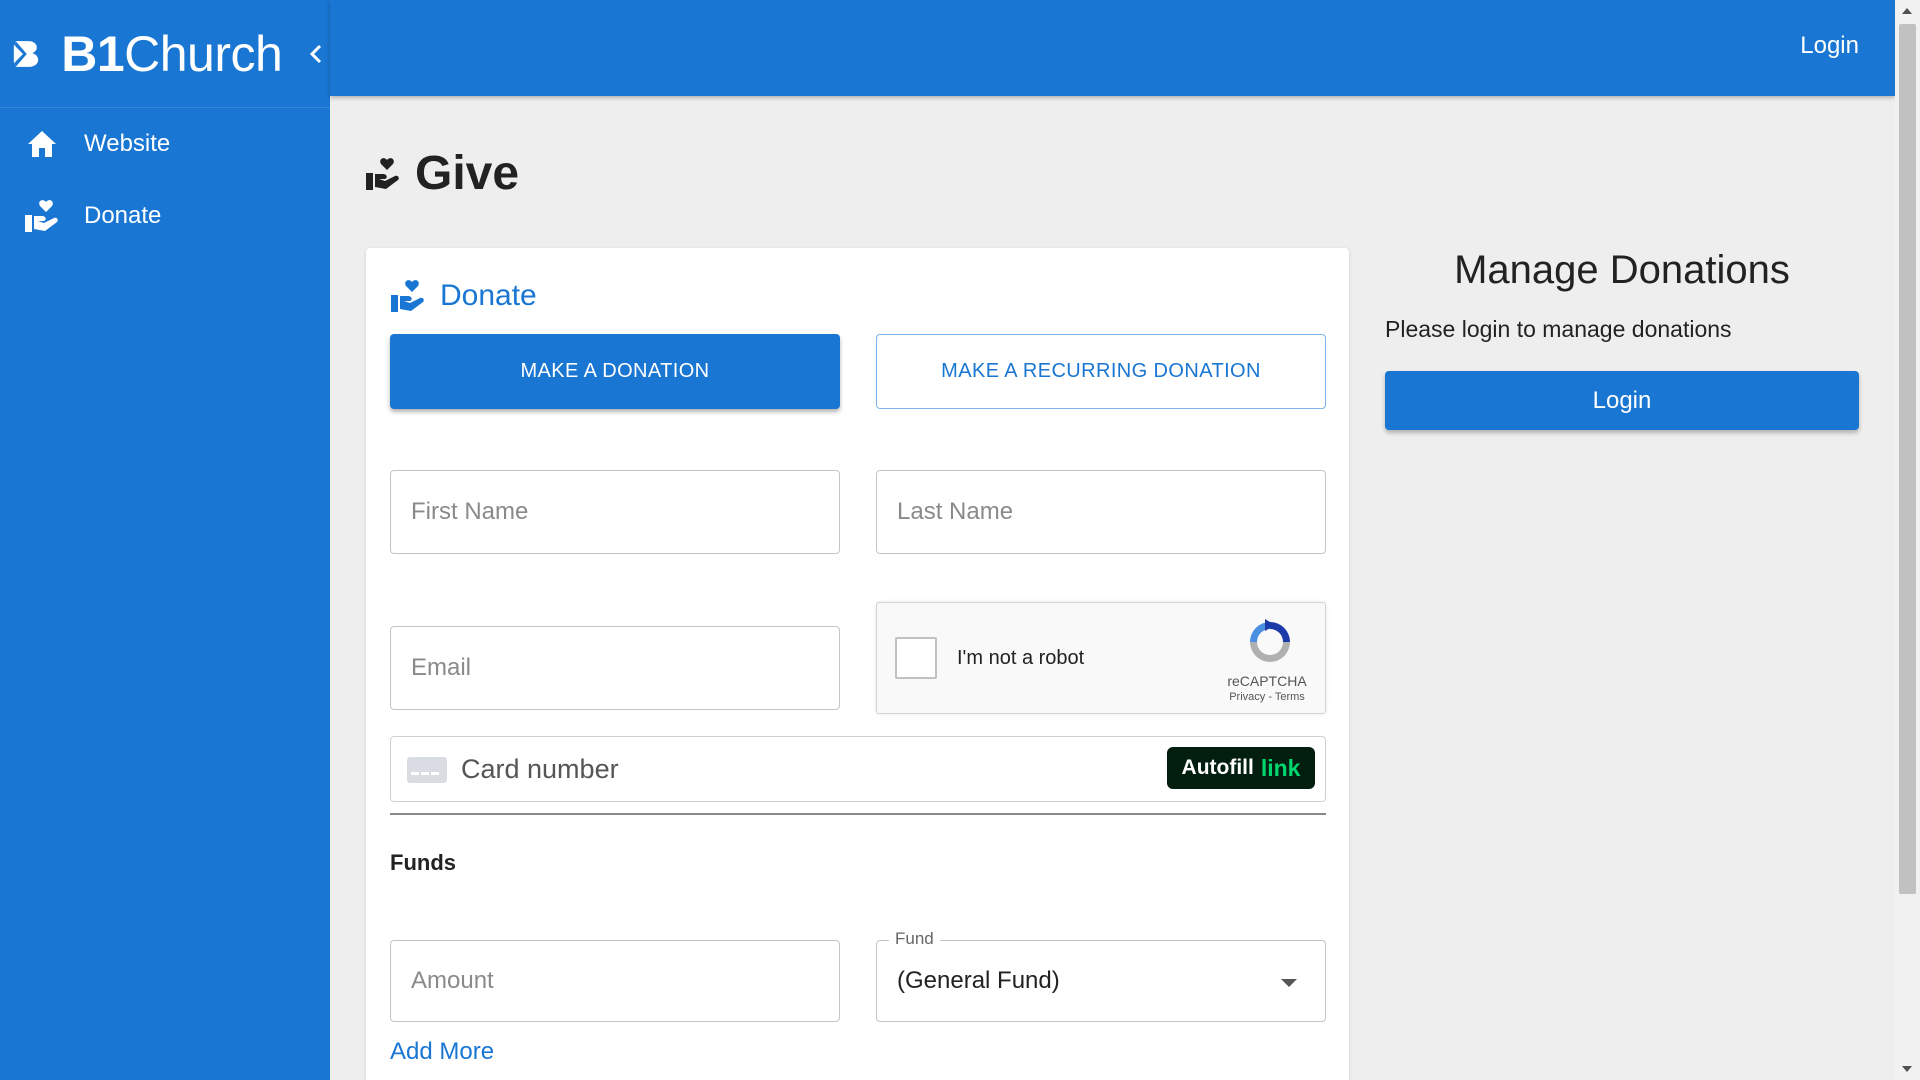 This screenshot has width=1920, height=1080. What do you see at coordinates (1280, 767) in the screenshot?
I see `link-logo-text: link` at bounding box center [1280, 767].